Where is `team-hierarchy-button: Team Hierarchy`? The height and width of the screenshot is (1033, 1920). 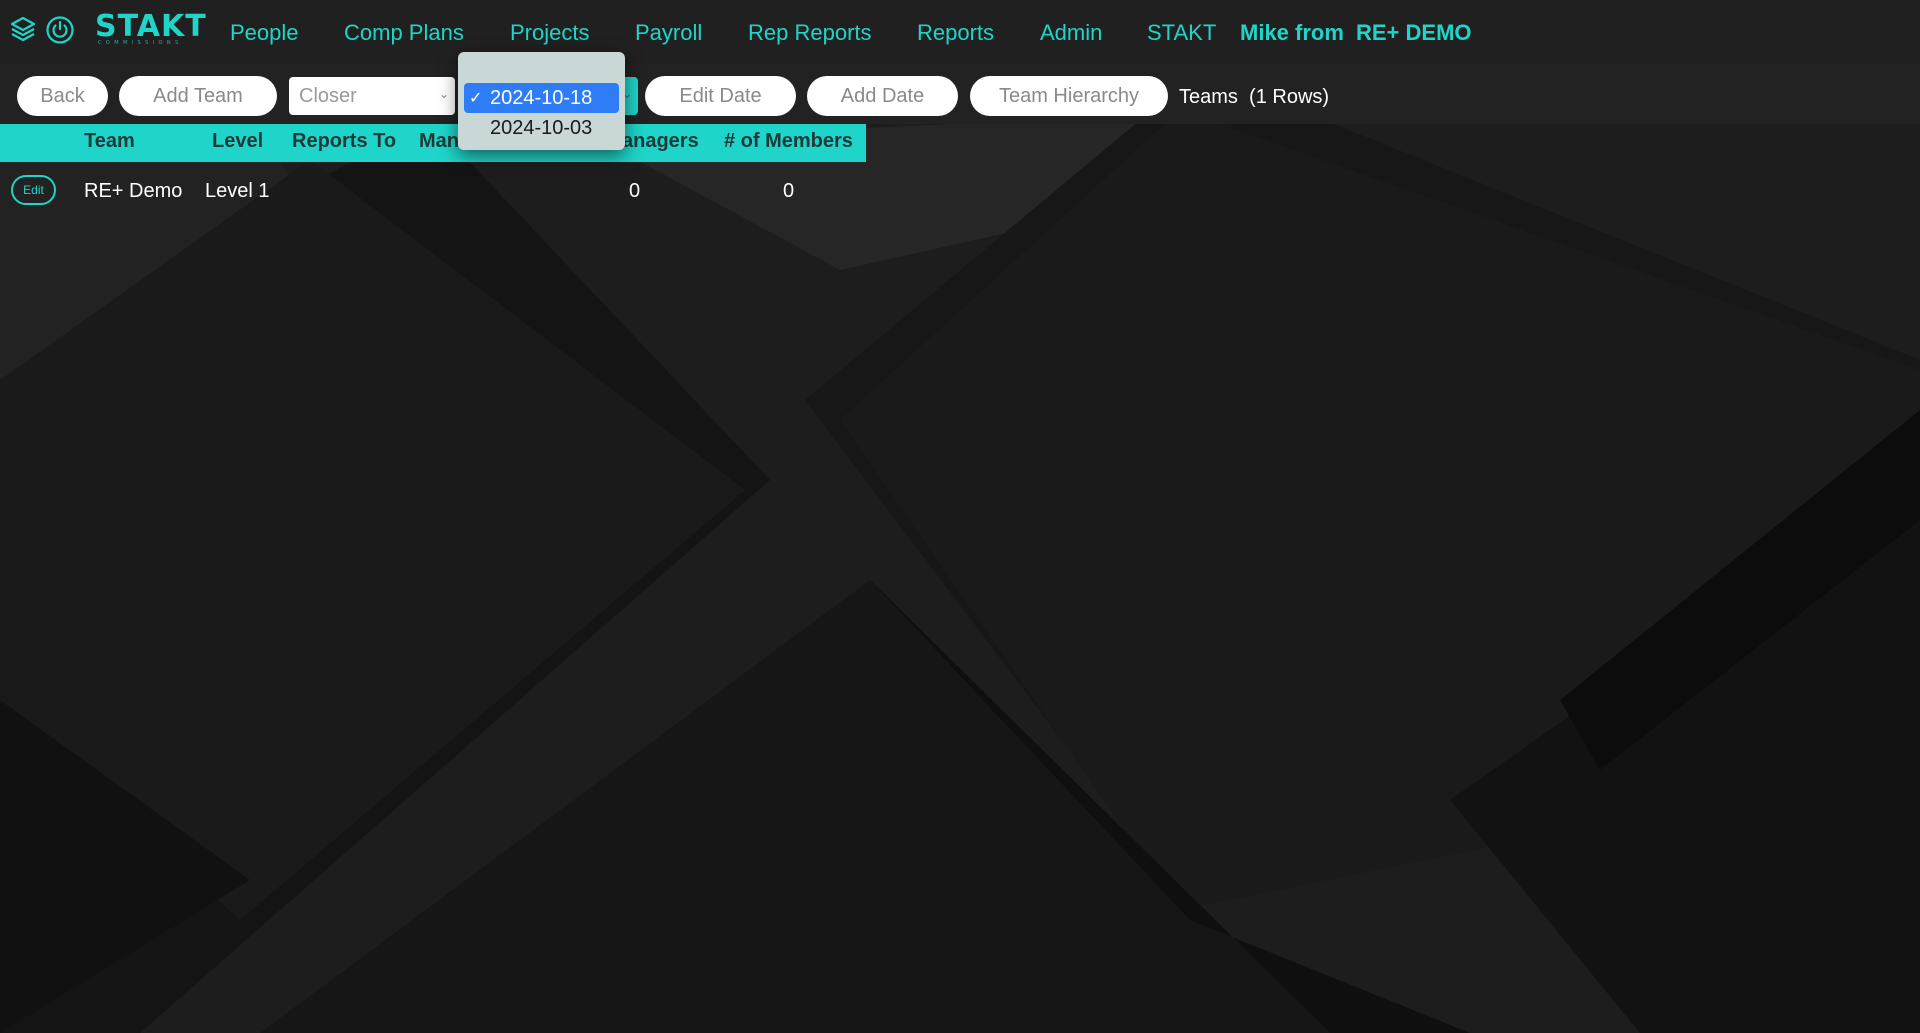
team-hierarchy-button: Team Hierarchy is located at coordinates (1069, 96).